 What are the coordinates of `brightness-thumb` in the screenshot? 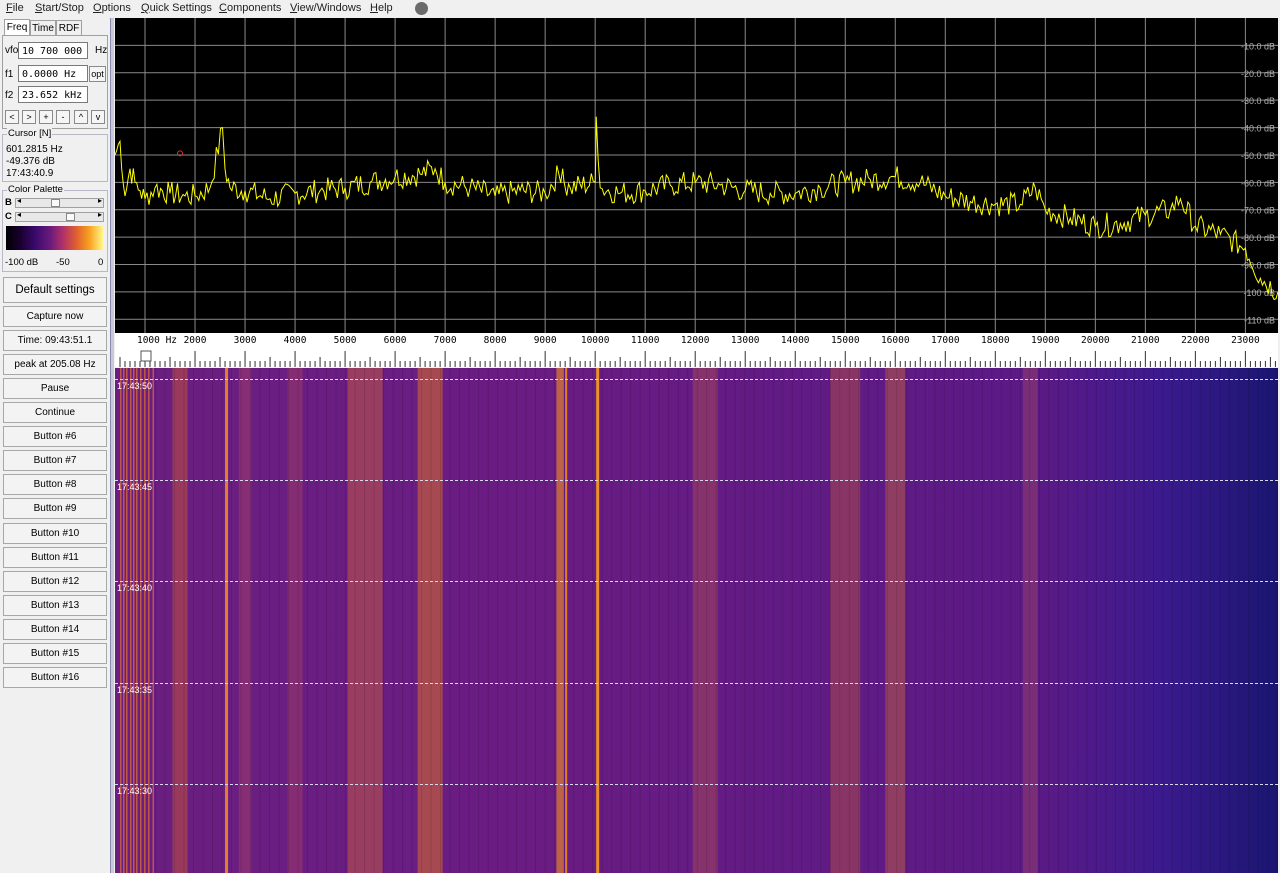 It's located at (55, 203).